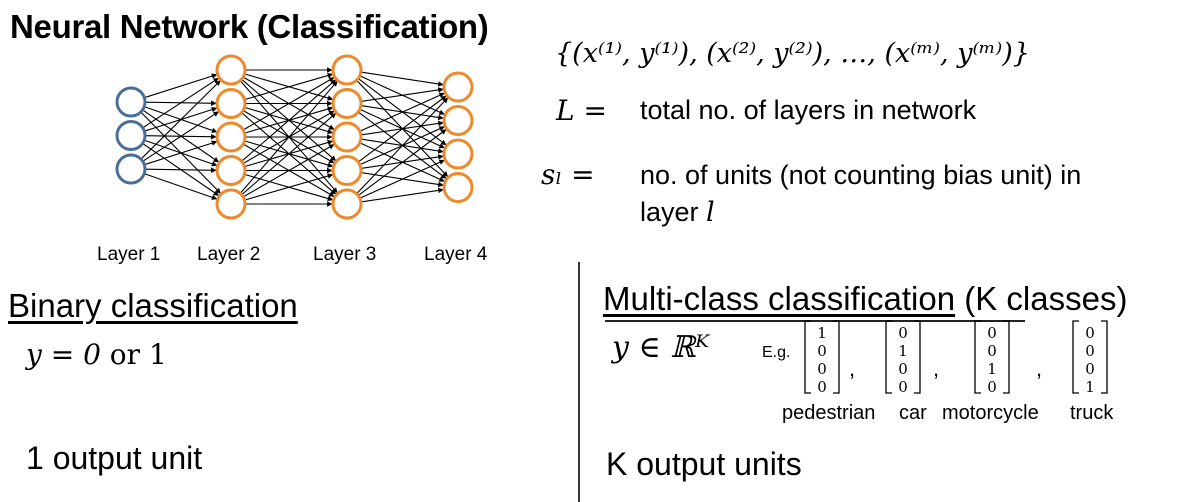 The width and height of the screenshot is (1204, 502). Describe the element at coordinates (992, 387) in the screenshot. I see `vector-motorcycle-entry-4: 0` at that location.